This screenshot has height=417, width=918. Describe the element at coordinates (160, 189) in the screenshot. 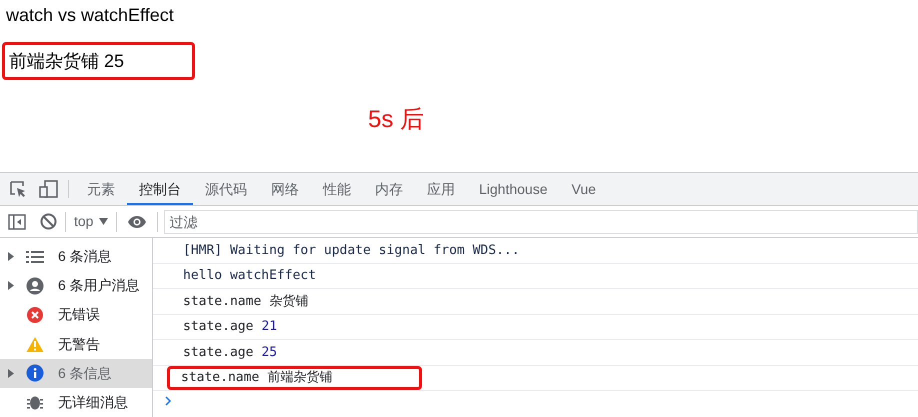

I see `devtools-tab: 控制台` at that location.